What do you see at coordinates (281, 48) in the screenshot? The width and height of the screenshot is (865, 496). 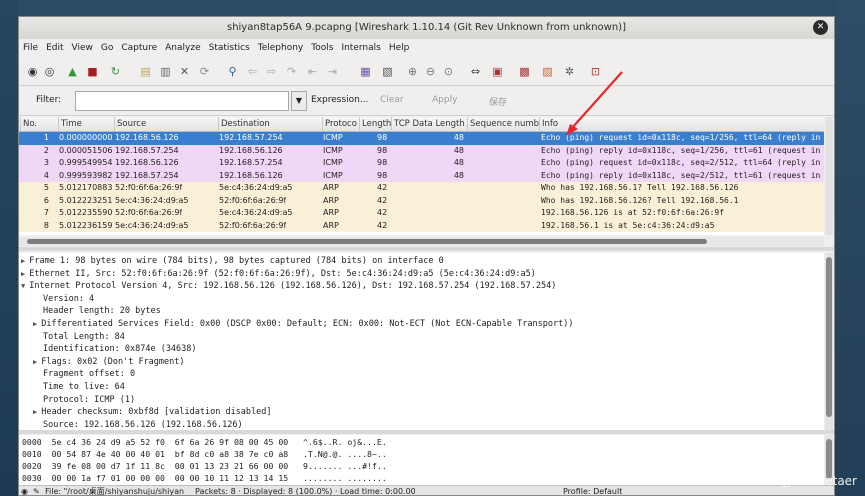 I see `menu-telephony: Telephony` at bounding box center [281, 48].